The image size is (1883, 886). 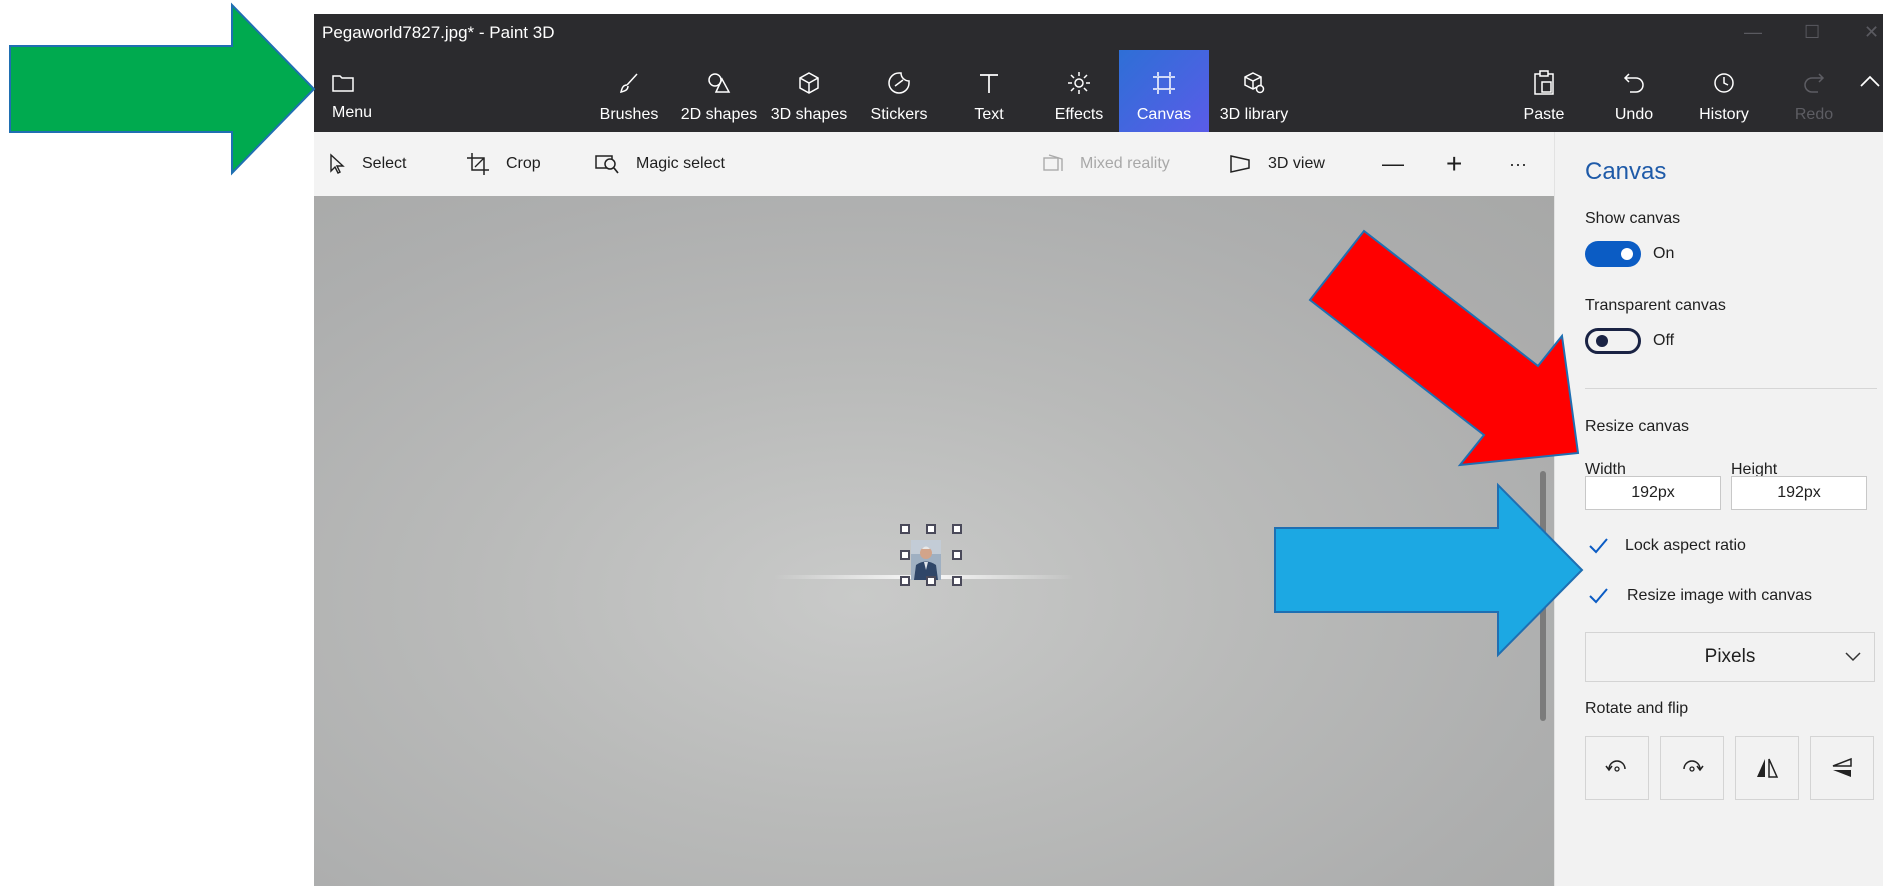 I want to click on tool-3d-shapes: 3D shapes, so click(x=809, y=91).